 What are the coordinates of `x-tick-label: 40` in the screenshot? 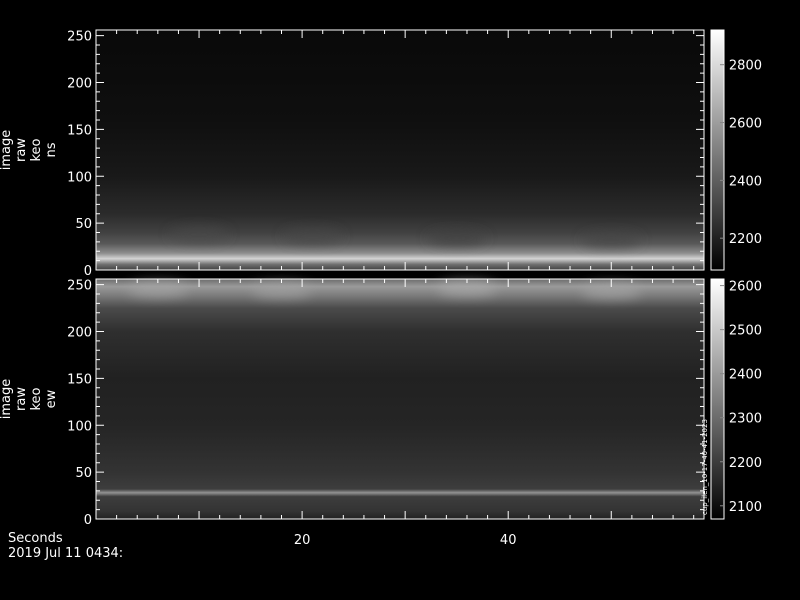 It's located at (508, 540).